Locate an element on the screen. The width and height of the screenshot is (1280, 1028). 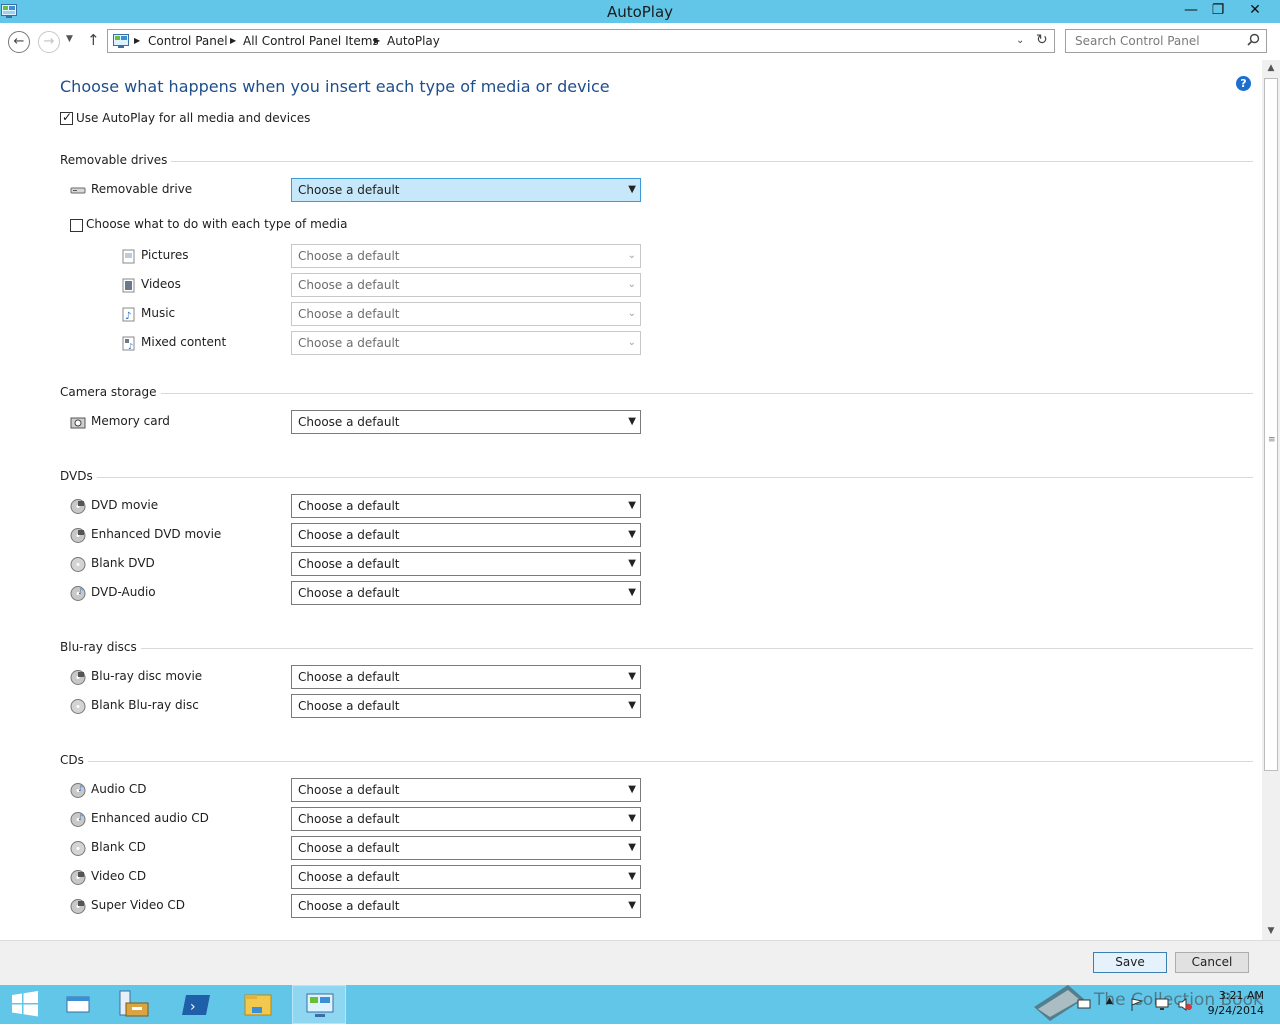
video-cd-select: Choose a default ▼ is located at coordinates (466, 877).